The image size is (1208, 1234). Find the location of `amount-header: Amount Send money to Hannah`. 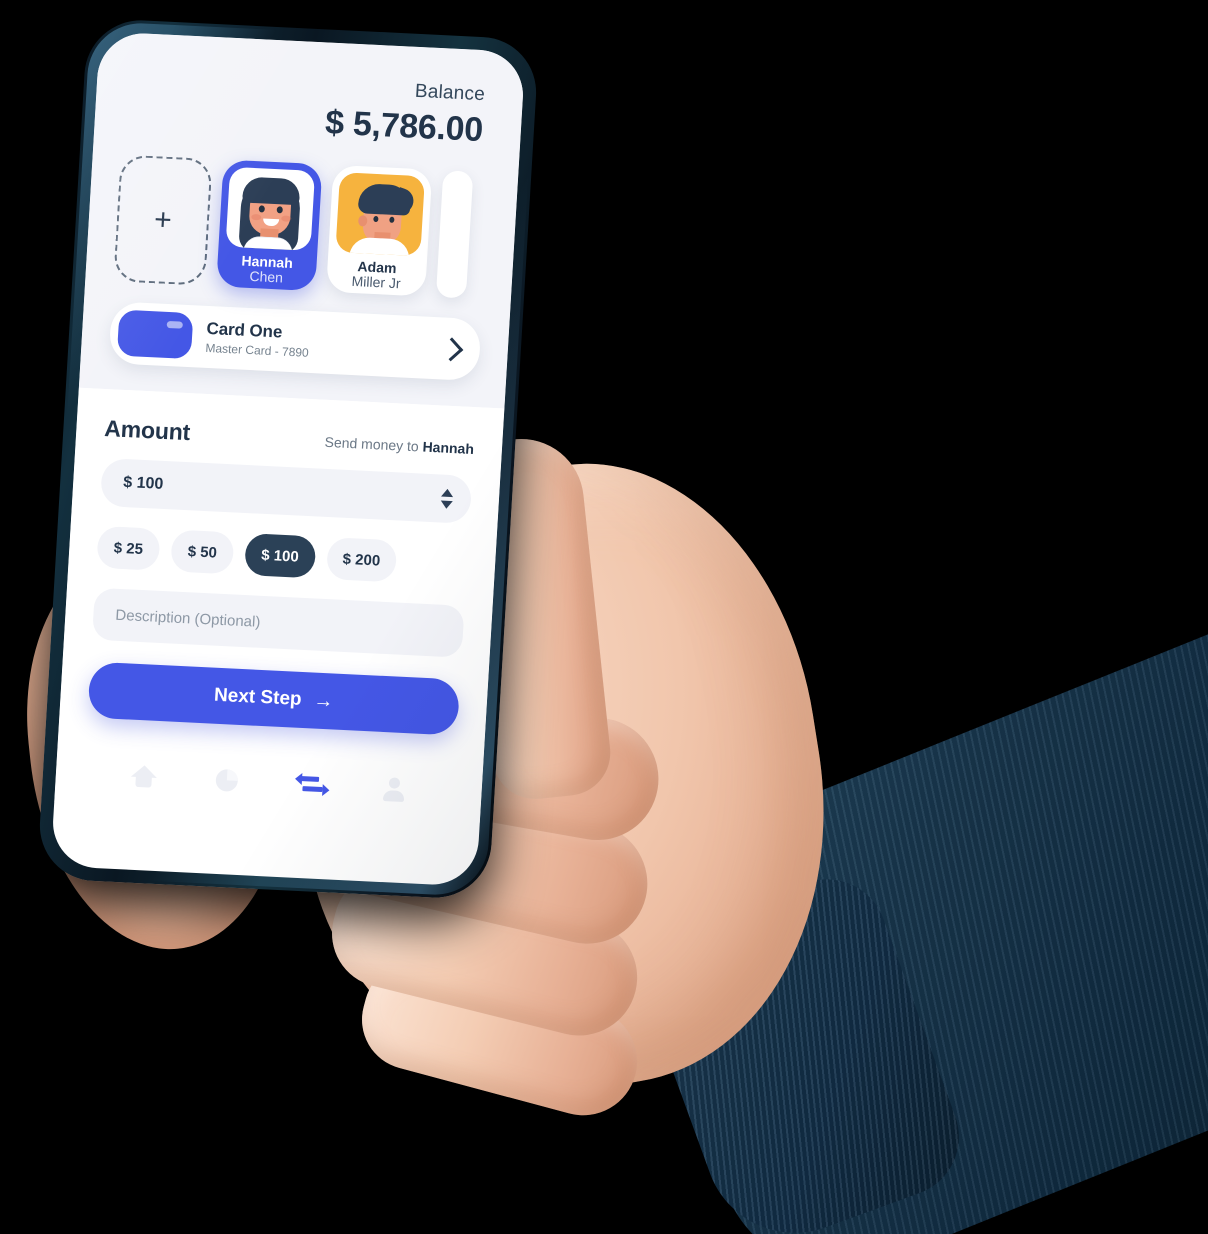

amount-header: Amount Send money to Hannah is located at coordinates (289, 437).